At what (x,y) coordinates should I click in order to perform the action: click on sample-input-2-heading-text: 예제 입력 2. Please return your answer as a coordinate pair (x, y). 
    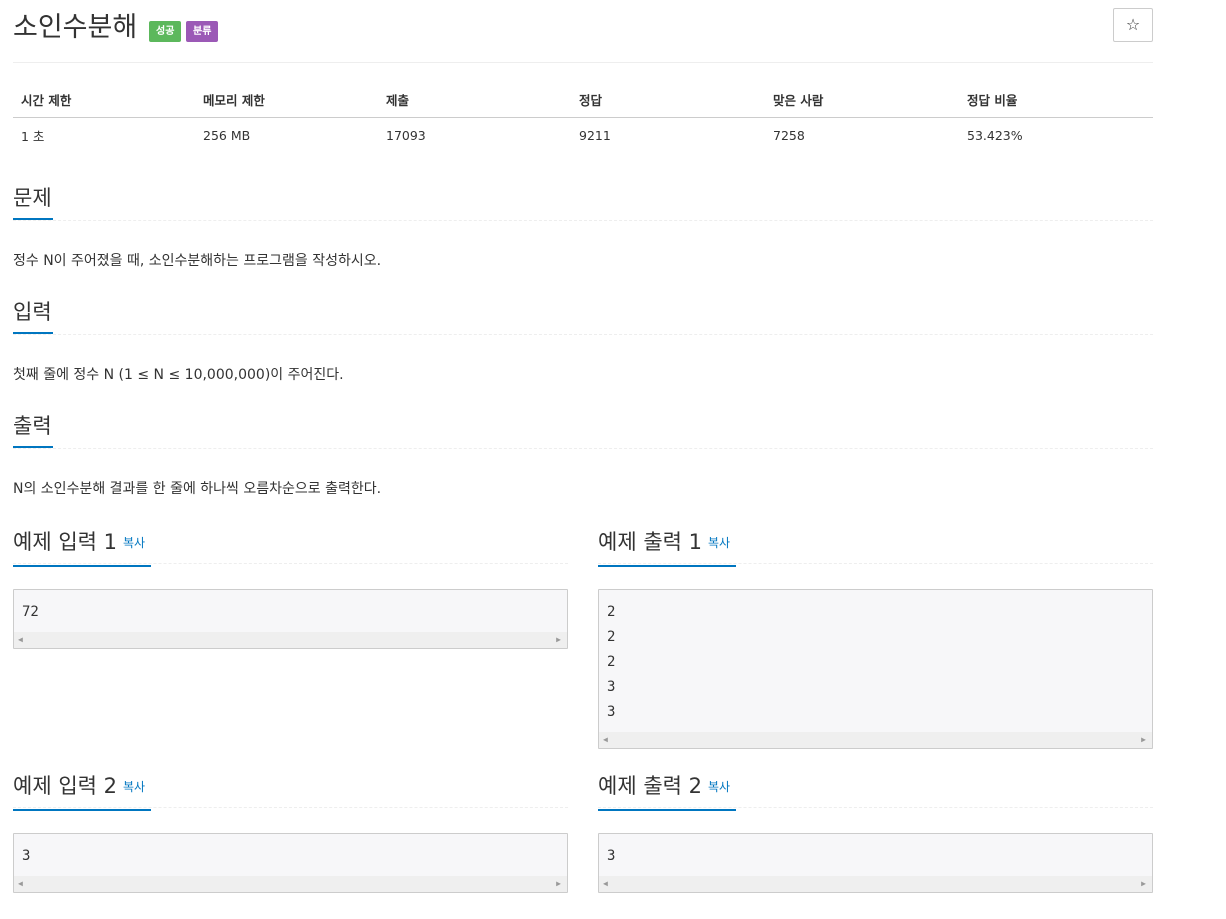
    Looking at the image, I should click on (65, 786).